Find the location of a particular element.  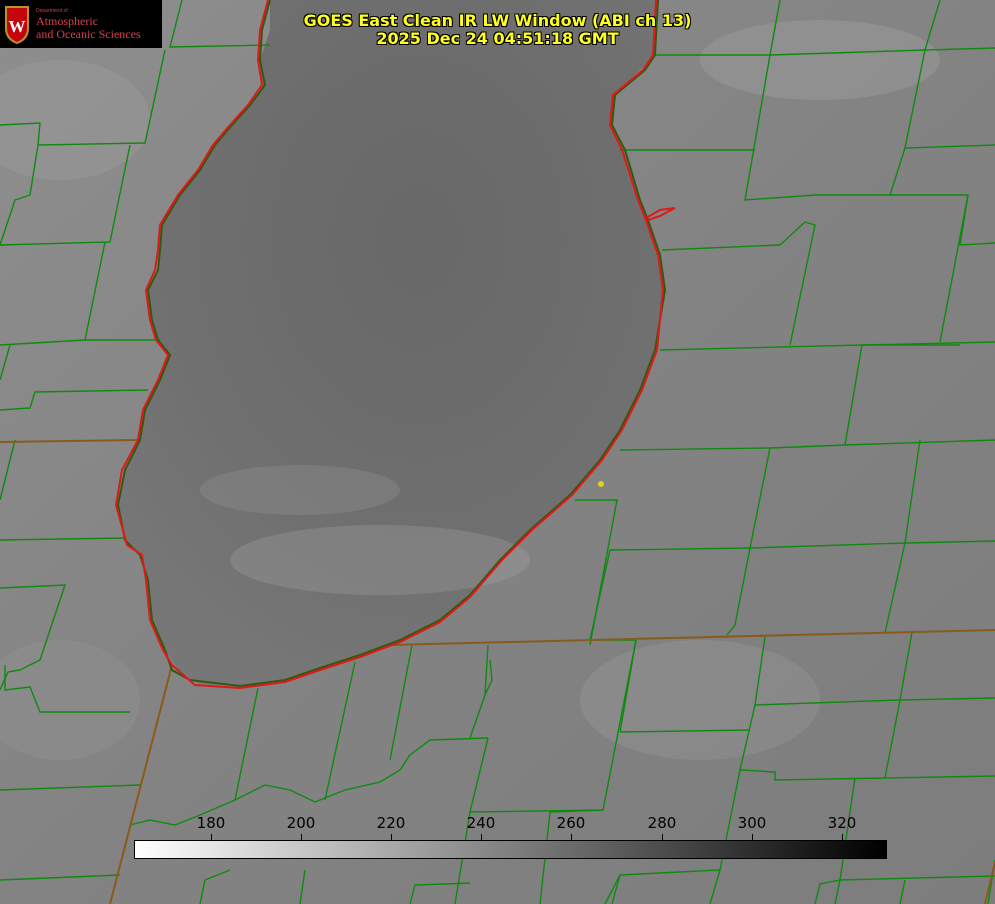

colorbar-tick-label: 220 is located at coordinates (391, 823).